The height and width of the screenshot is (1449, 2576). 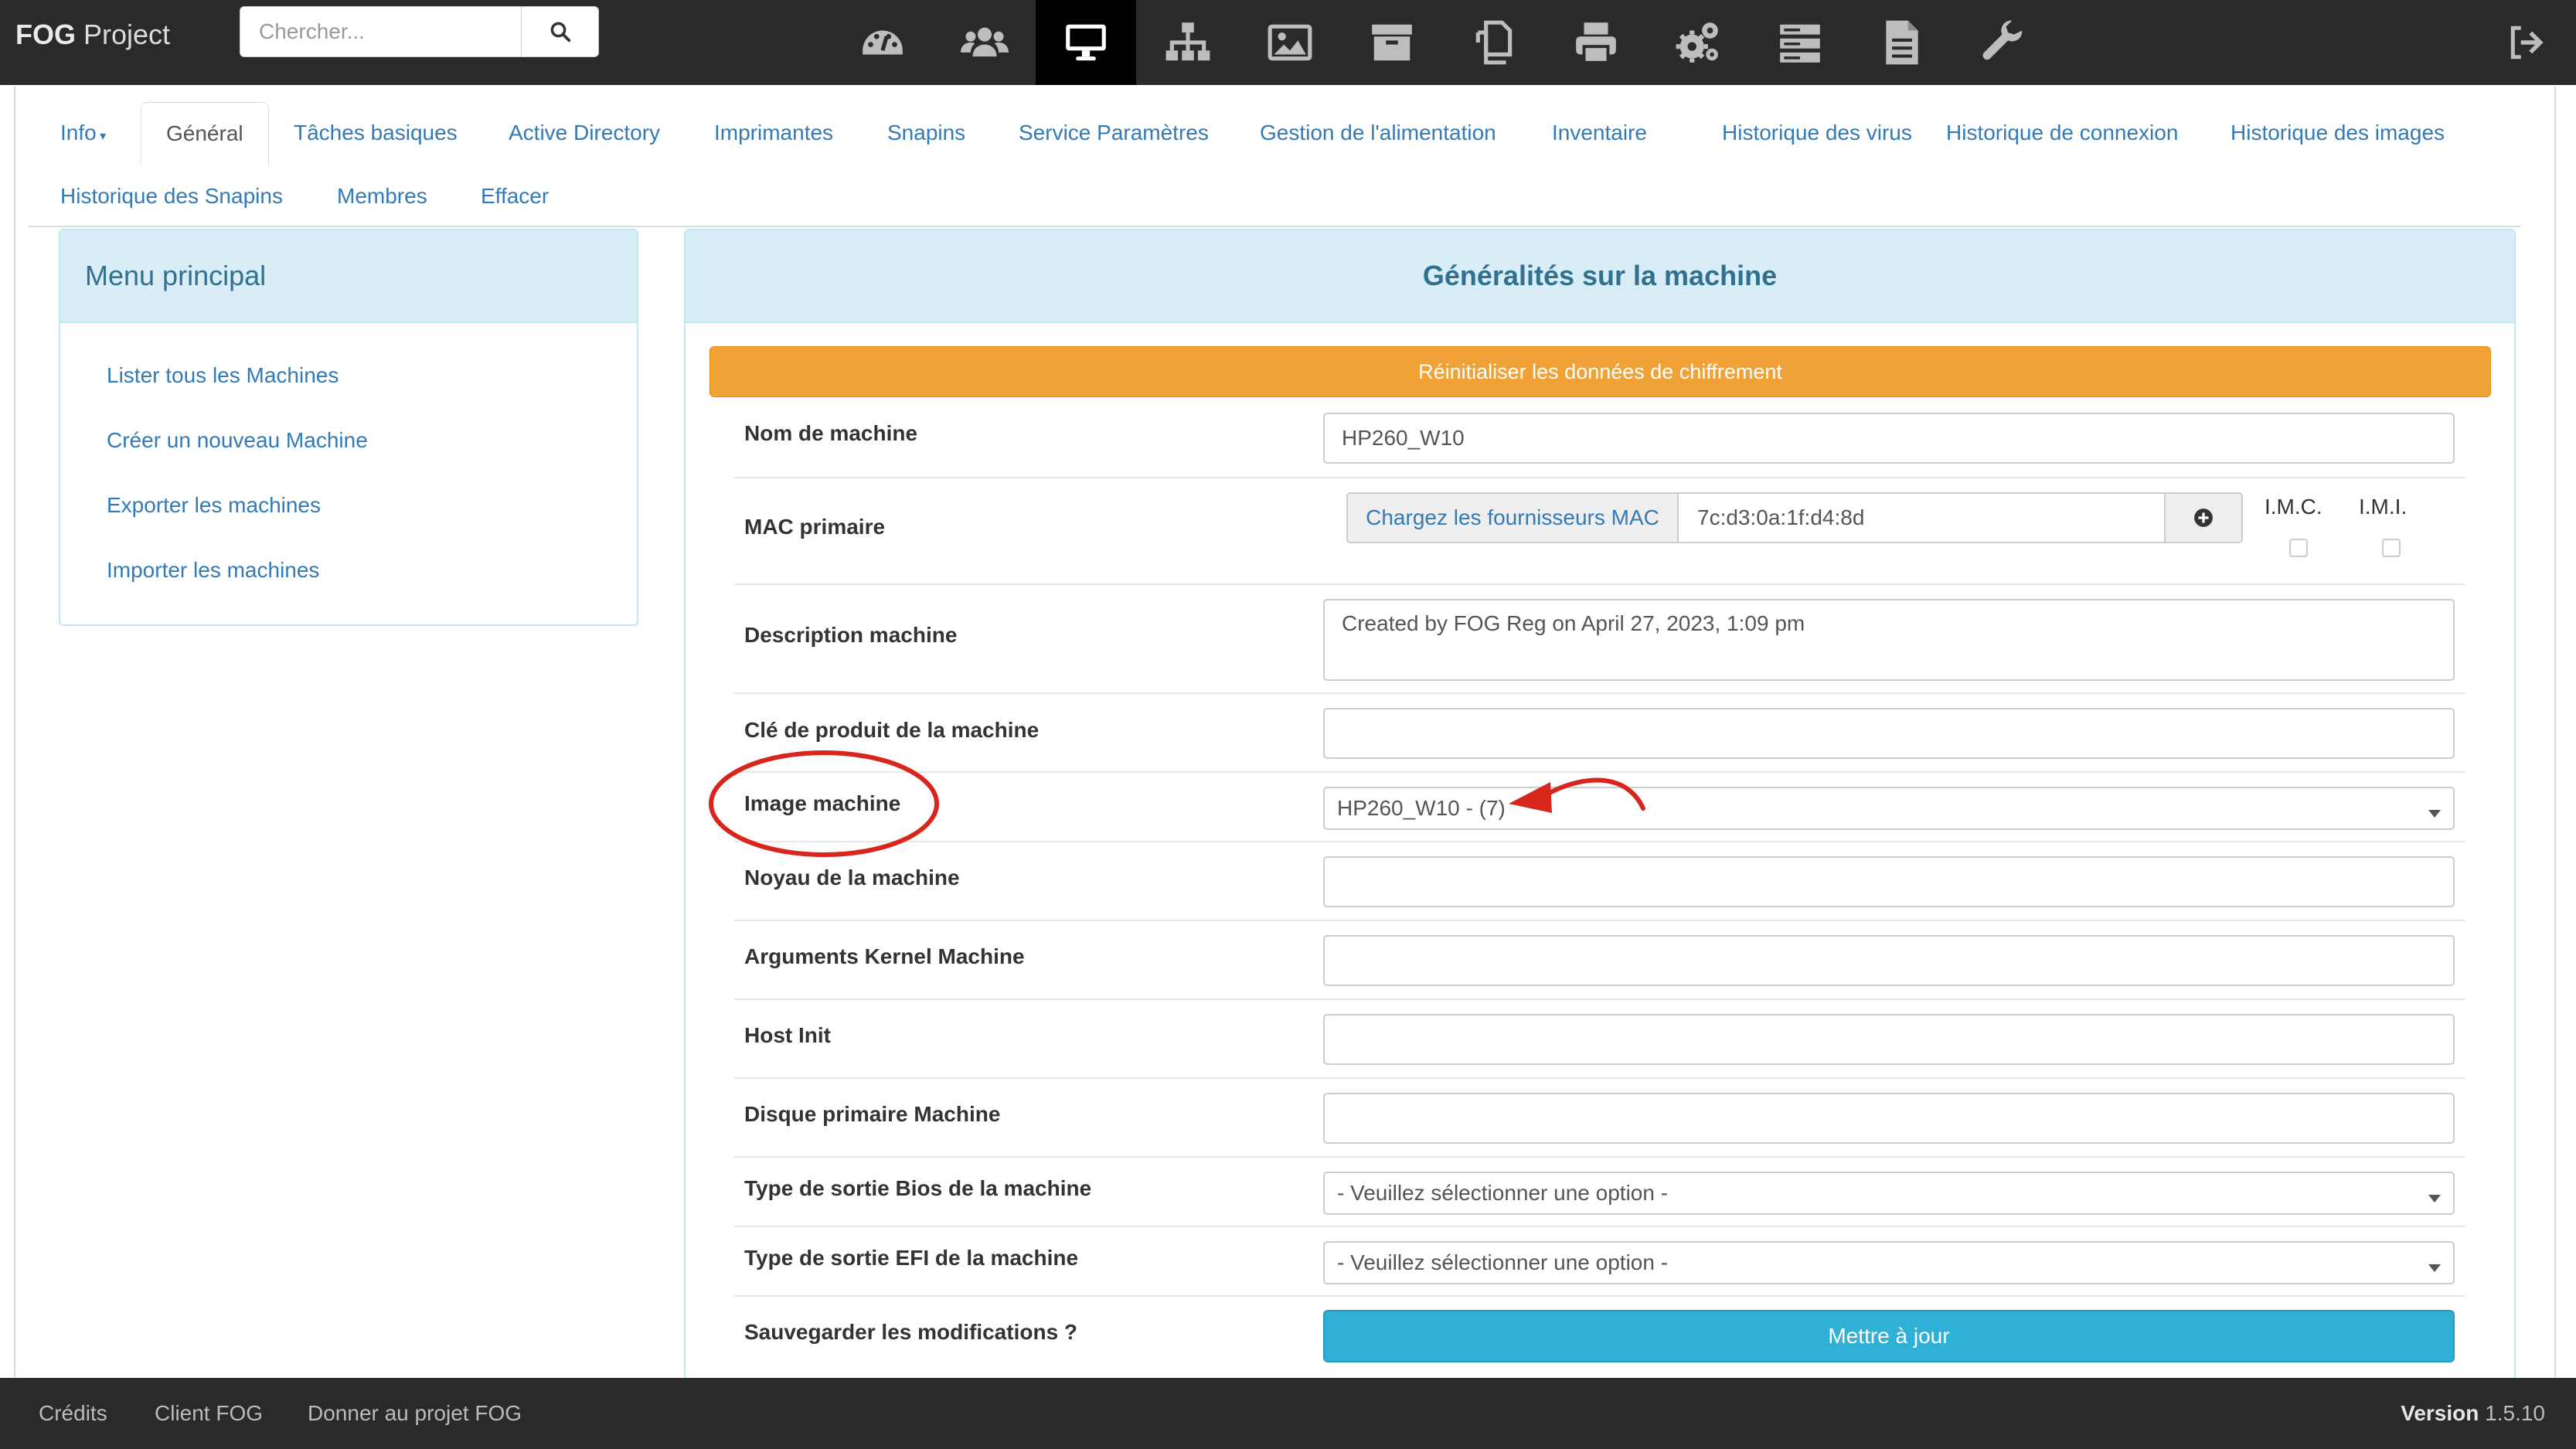 I want to click on annotation-overlay, so click(x=1177, y=804).